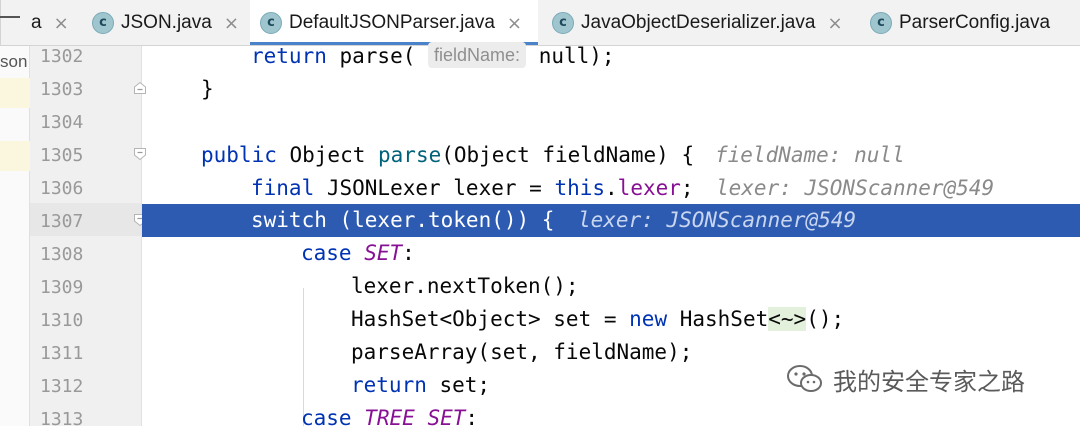 This screenshot has width=1080, height=426. Describe the element at coordinates (804, 378) in the screenshot. I see `wechat-icon` at that location.